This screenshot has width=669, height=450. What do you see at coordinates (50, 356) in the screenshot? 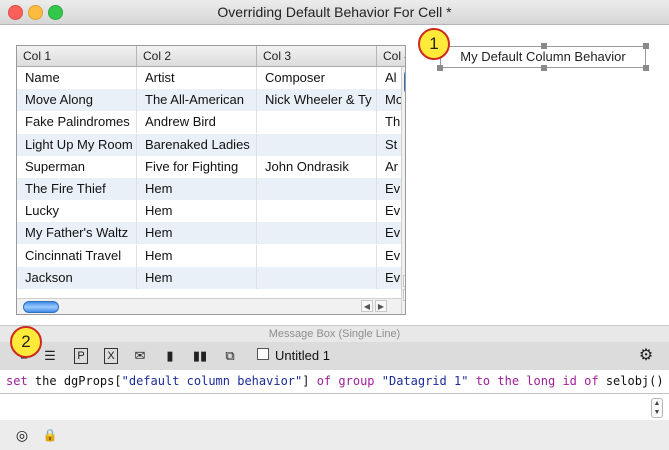
I see `multi-line-icon: ☰` at bounding box center [50, 356].